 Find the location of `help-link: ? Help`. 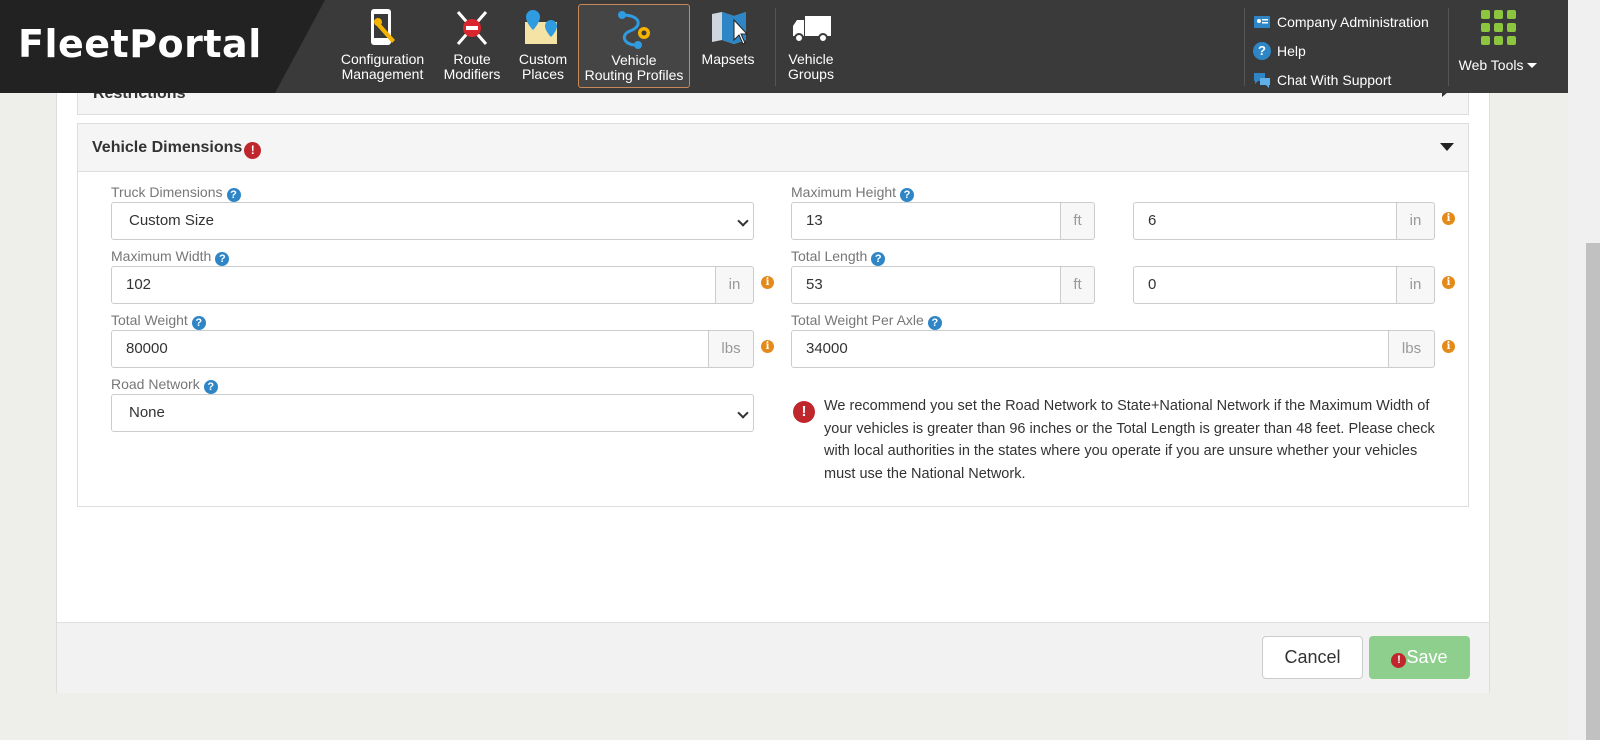

help-link: ? Help is located at coordinates (1341, 50).